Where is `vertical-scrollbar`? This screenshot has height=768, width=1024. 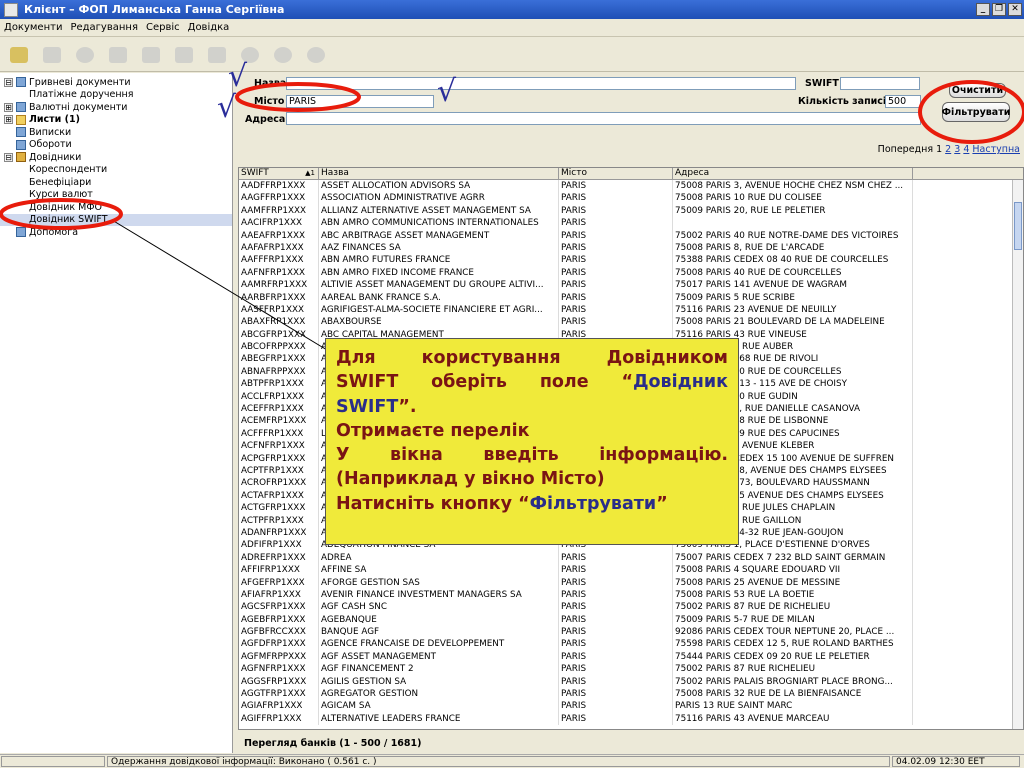 vertical-scrollbar is located at coordinates (1017, 454).